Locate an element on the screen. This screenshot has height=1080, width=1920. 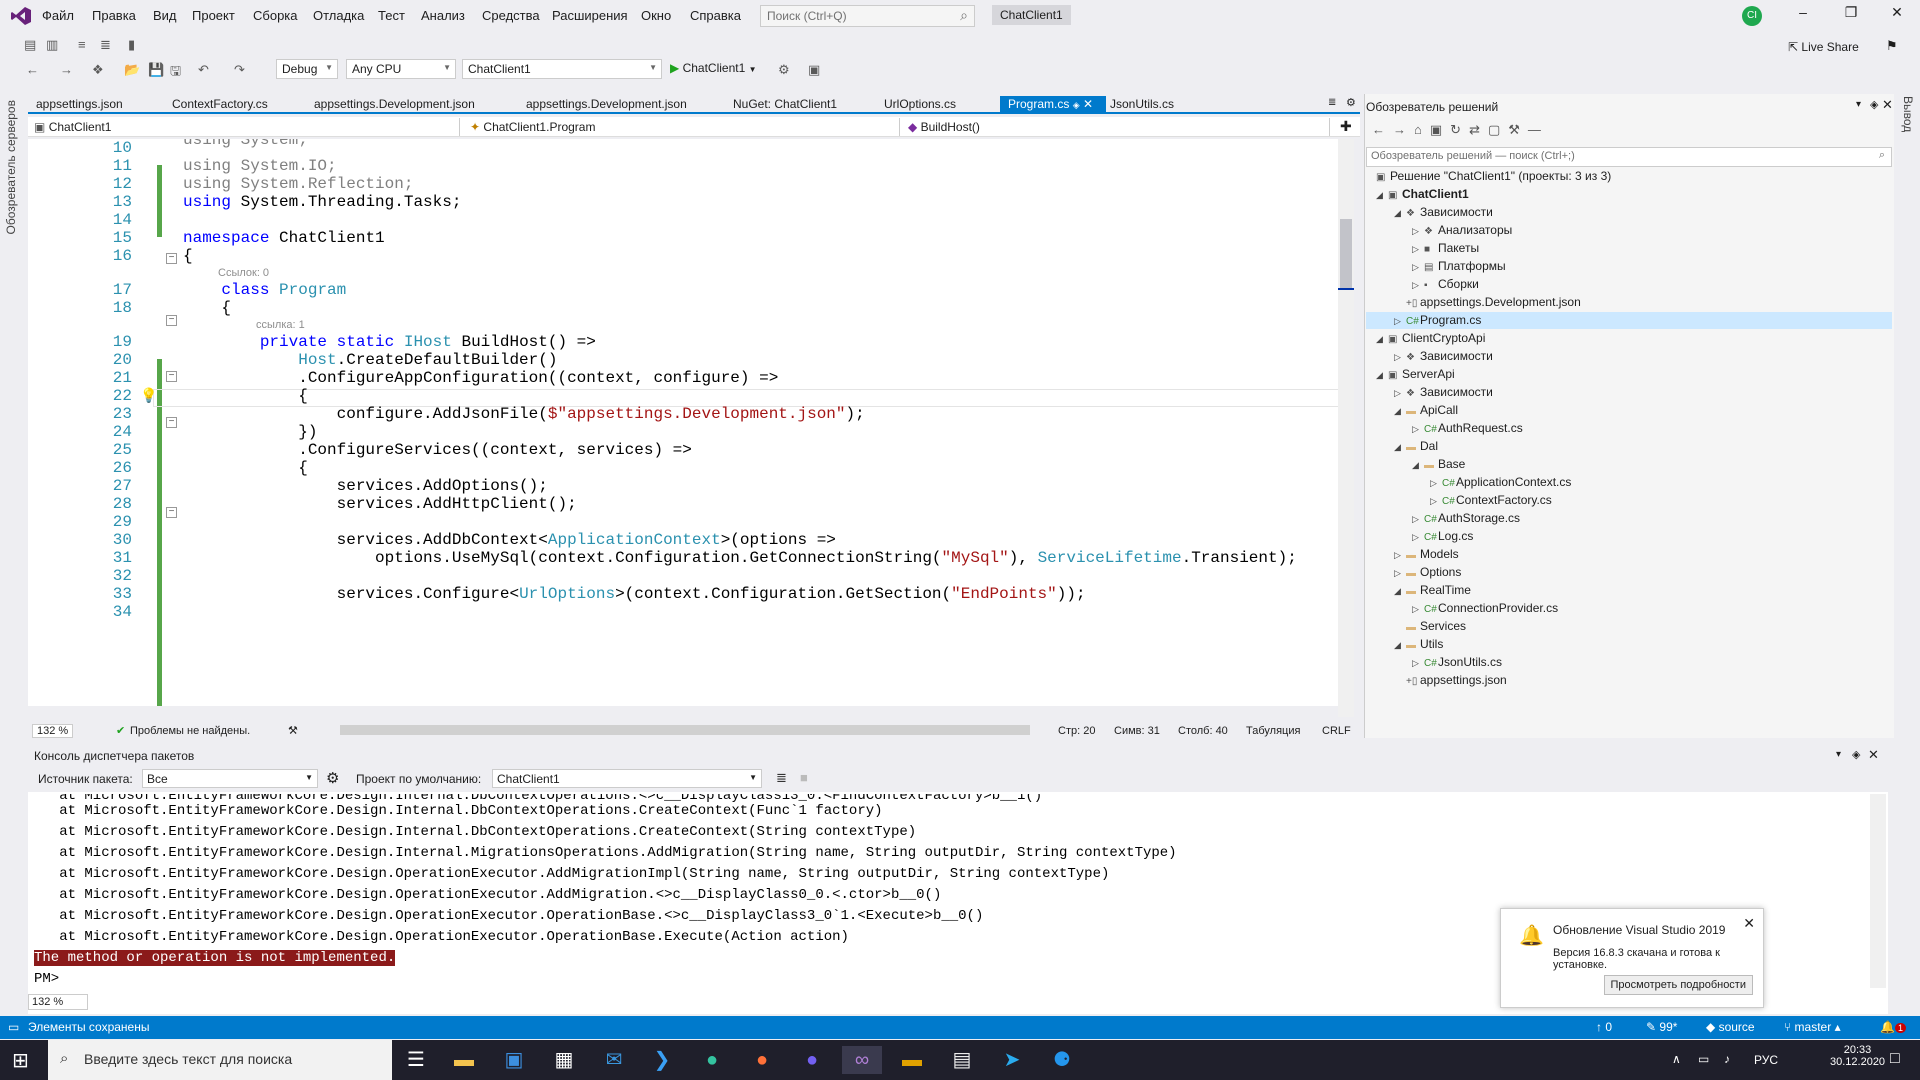
file-explorer-icon: ▬ is located at coordinates (464, 1060).